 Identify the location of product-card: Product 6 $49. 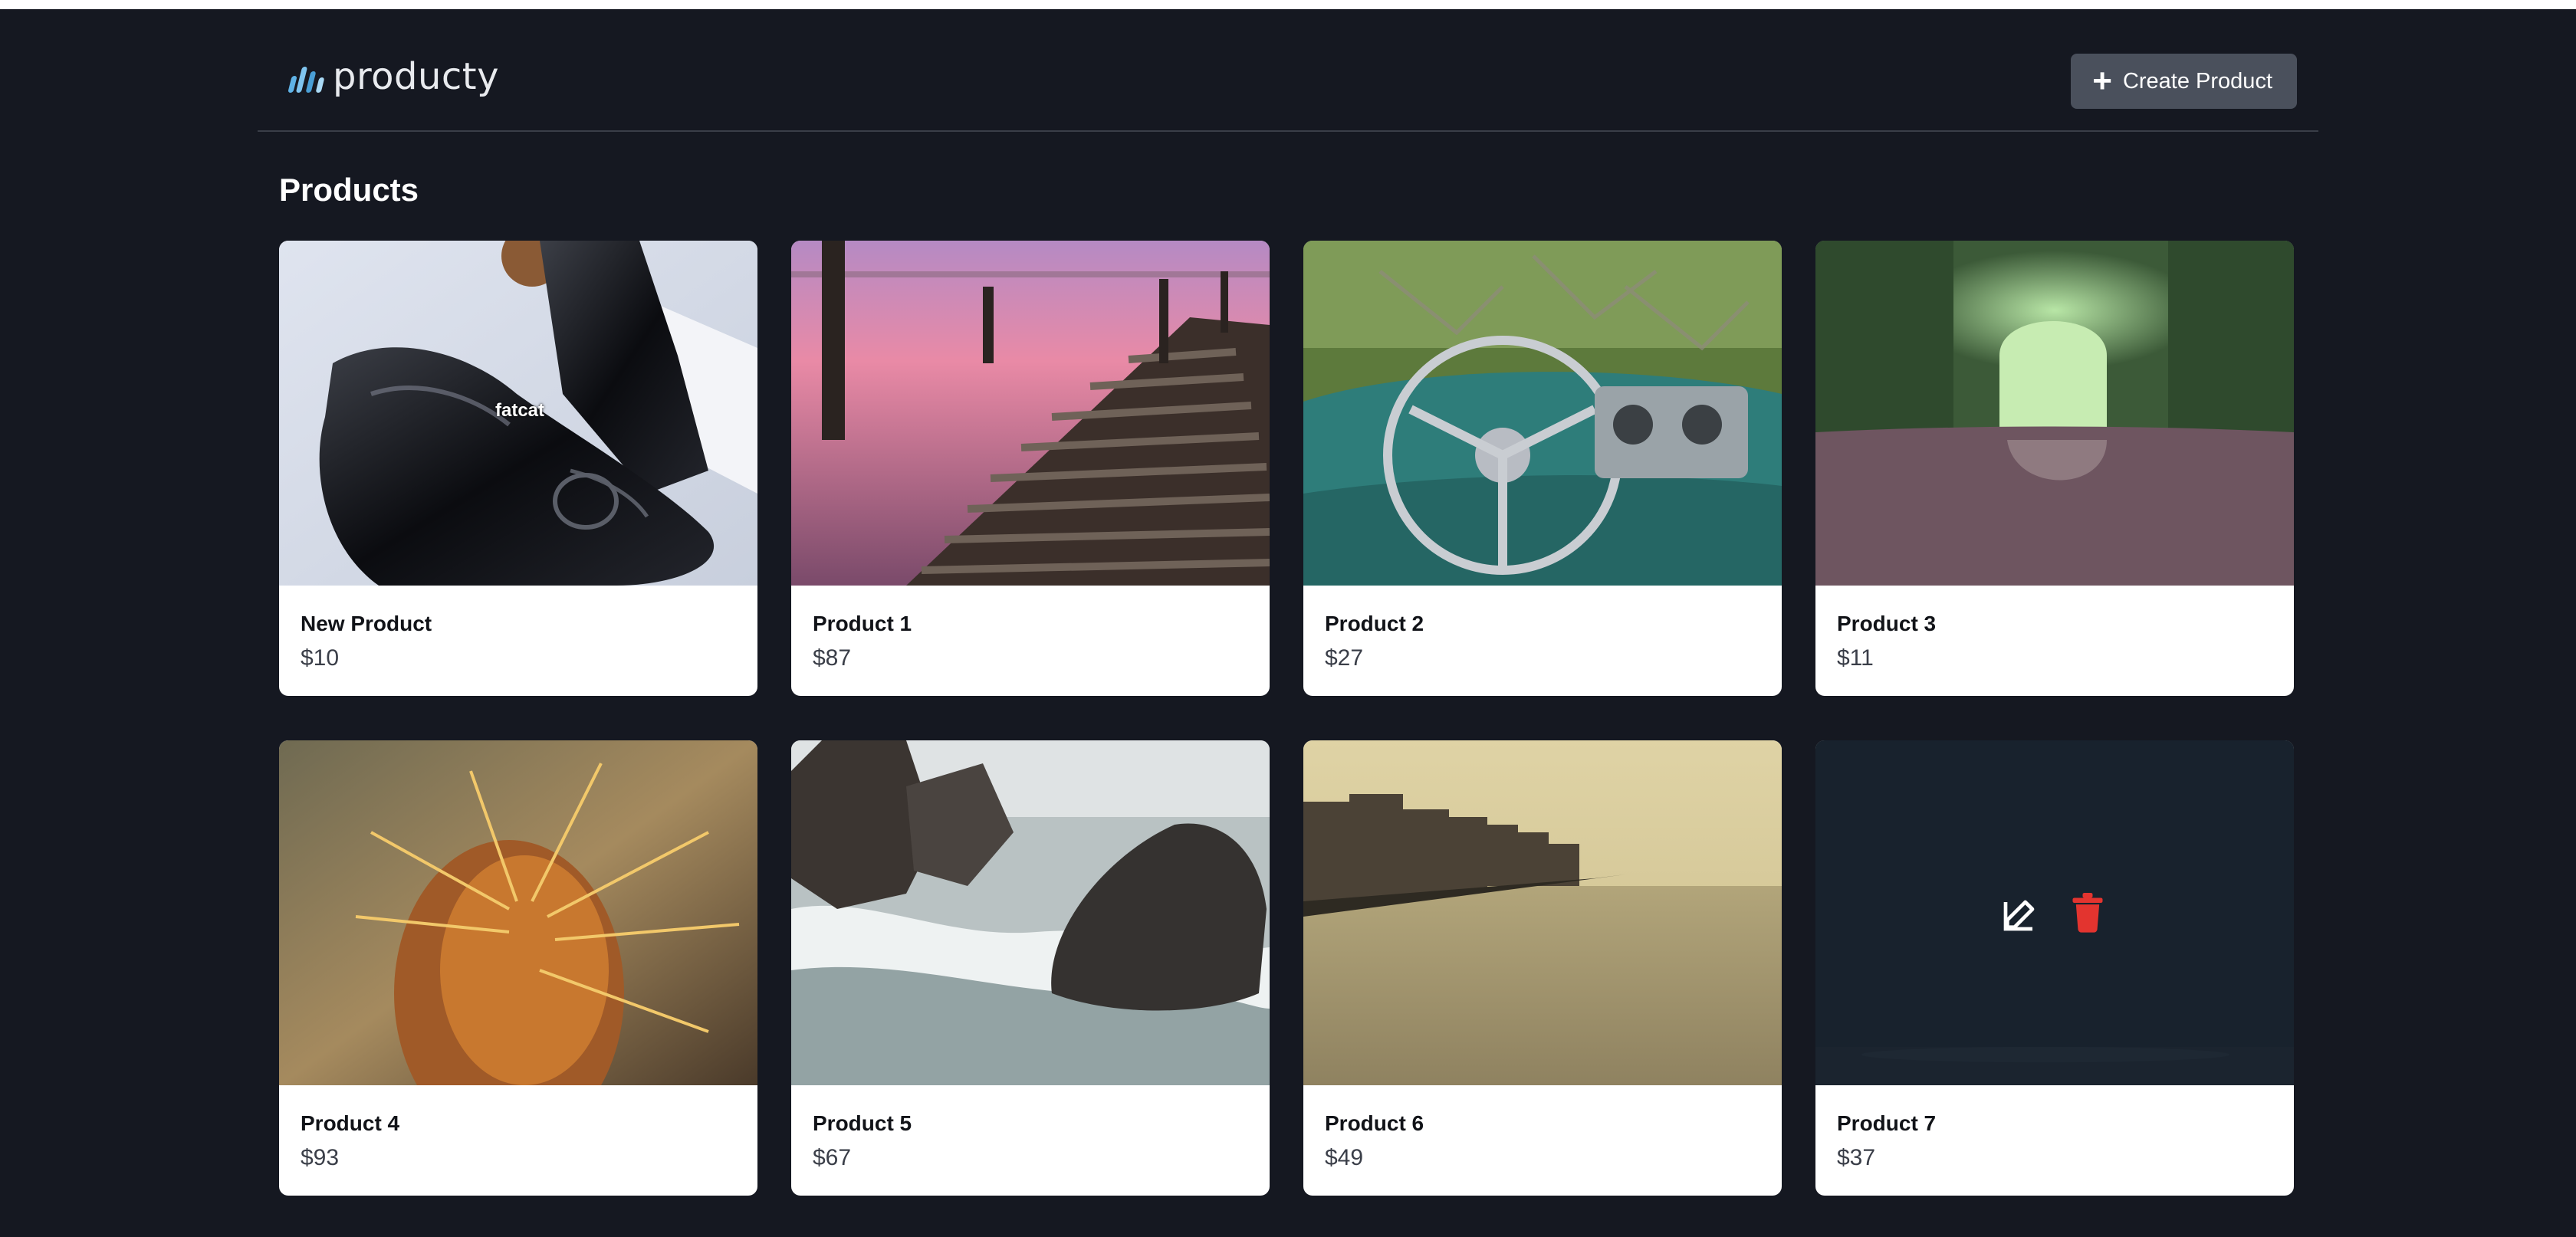
(1543, 968).